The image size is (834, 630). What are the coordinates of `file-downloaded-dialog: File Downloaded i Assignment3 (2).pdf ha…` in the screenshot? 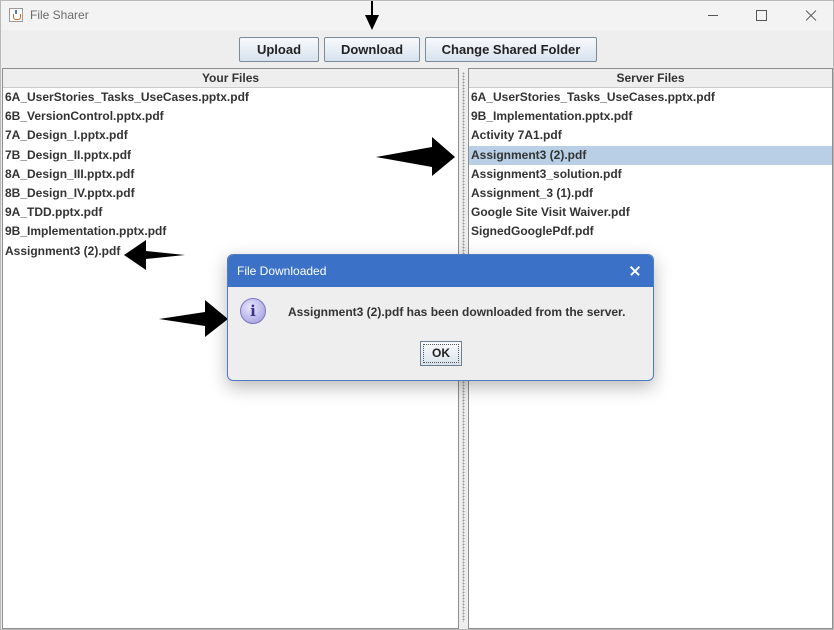 It's located at (440, 317).